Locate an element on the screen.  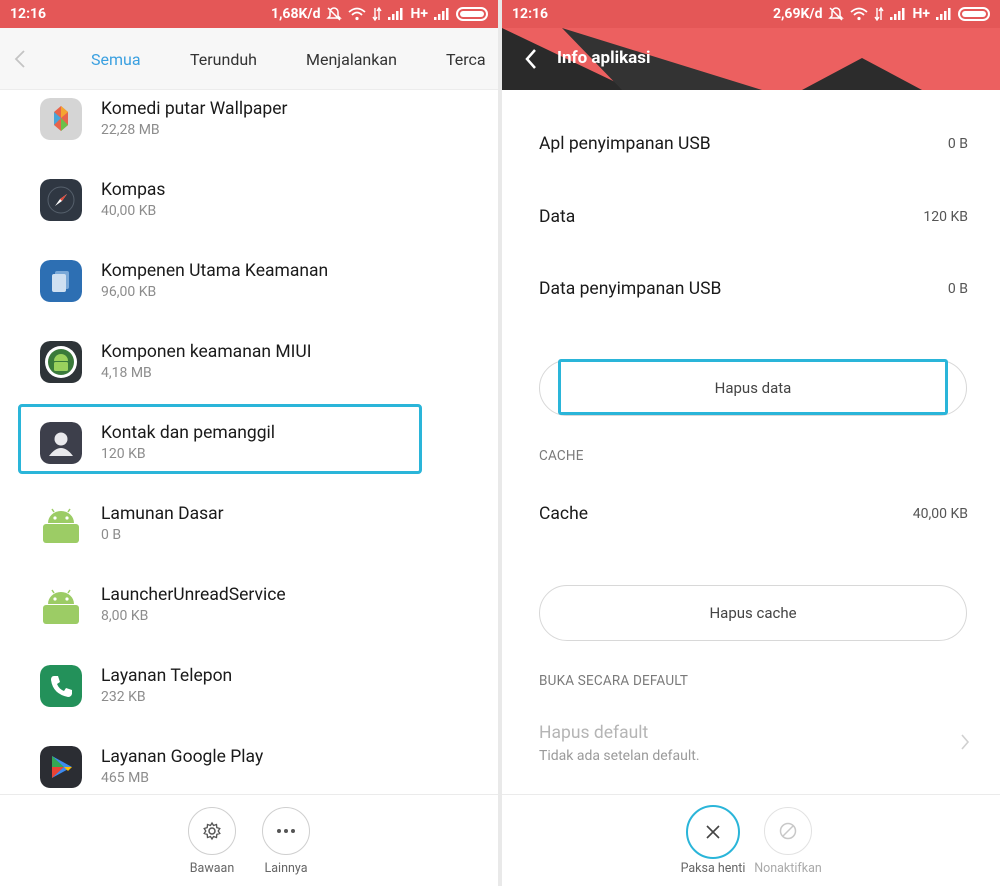
cache-row: Cache 40,00 KB is located at coordinates (753, 514).